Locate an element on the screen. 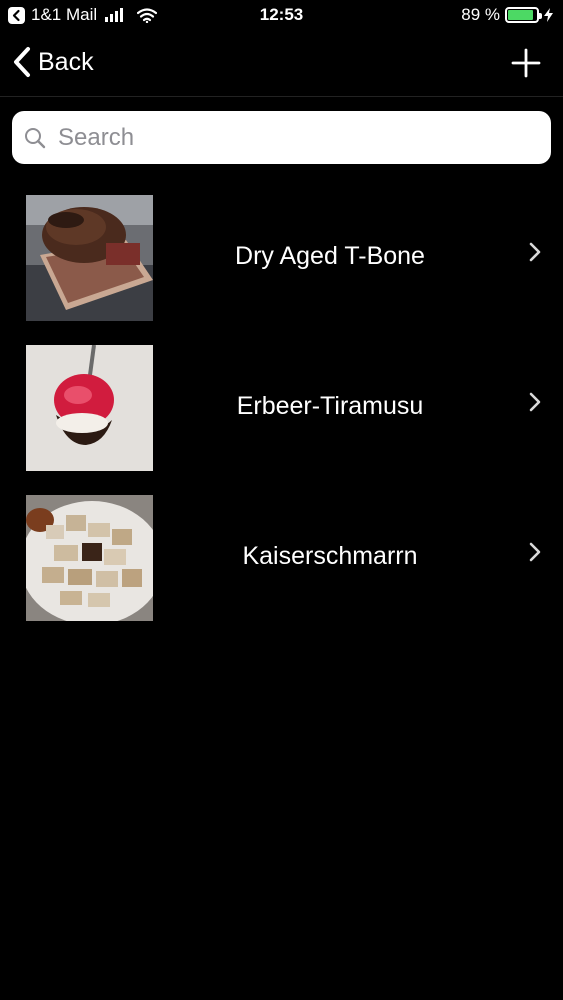 This screenshot has width=563, height=1000. kaiserschmarrn-photo is located at coordinates (89, 558).